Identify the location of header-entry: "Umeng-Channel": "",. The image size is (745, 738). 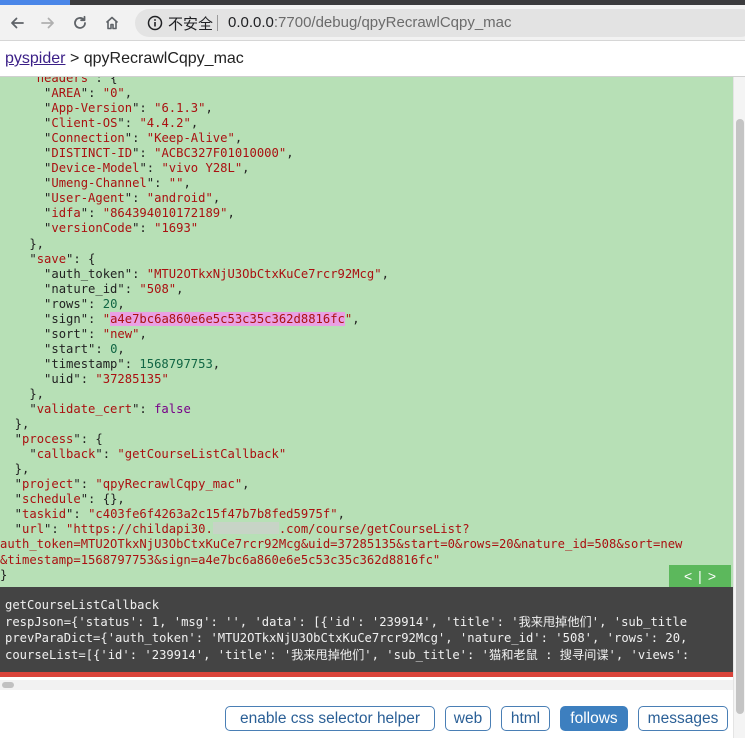
(95, 183).